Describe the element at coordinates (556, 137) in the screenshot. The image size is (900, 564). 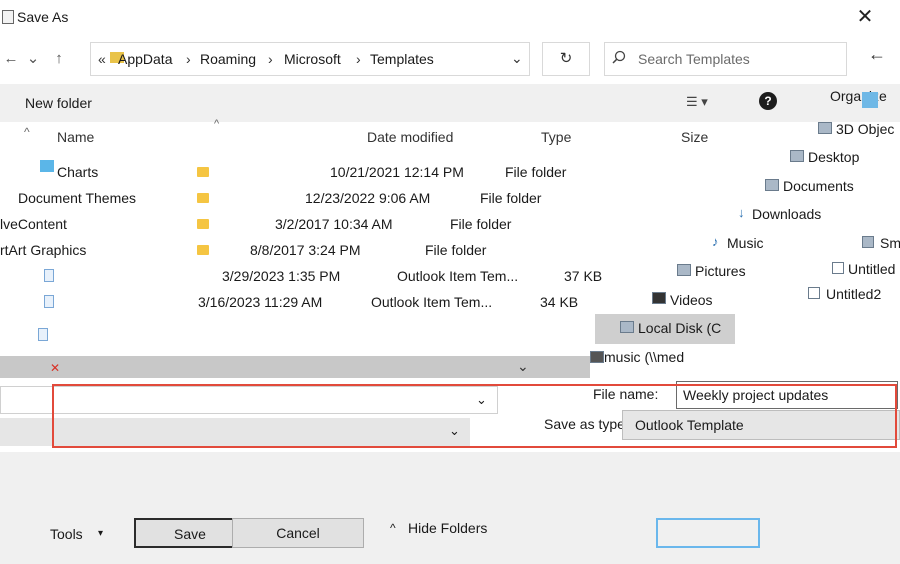
I see `column-header-type: Type` at that location.